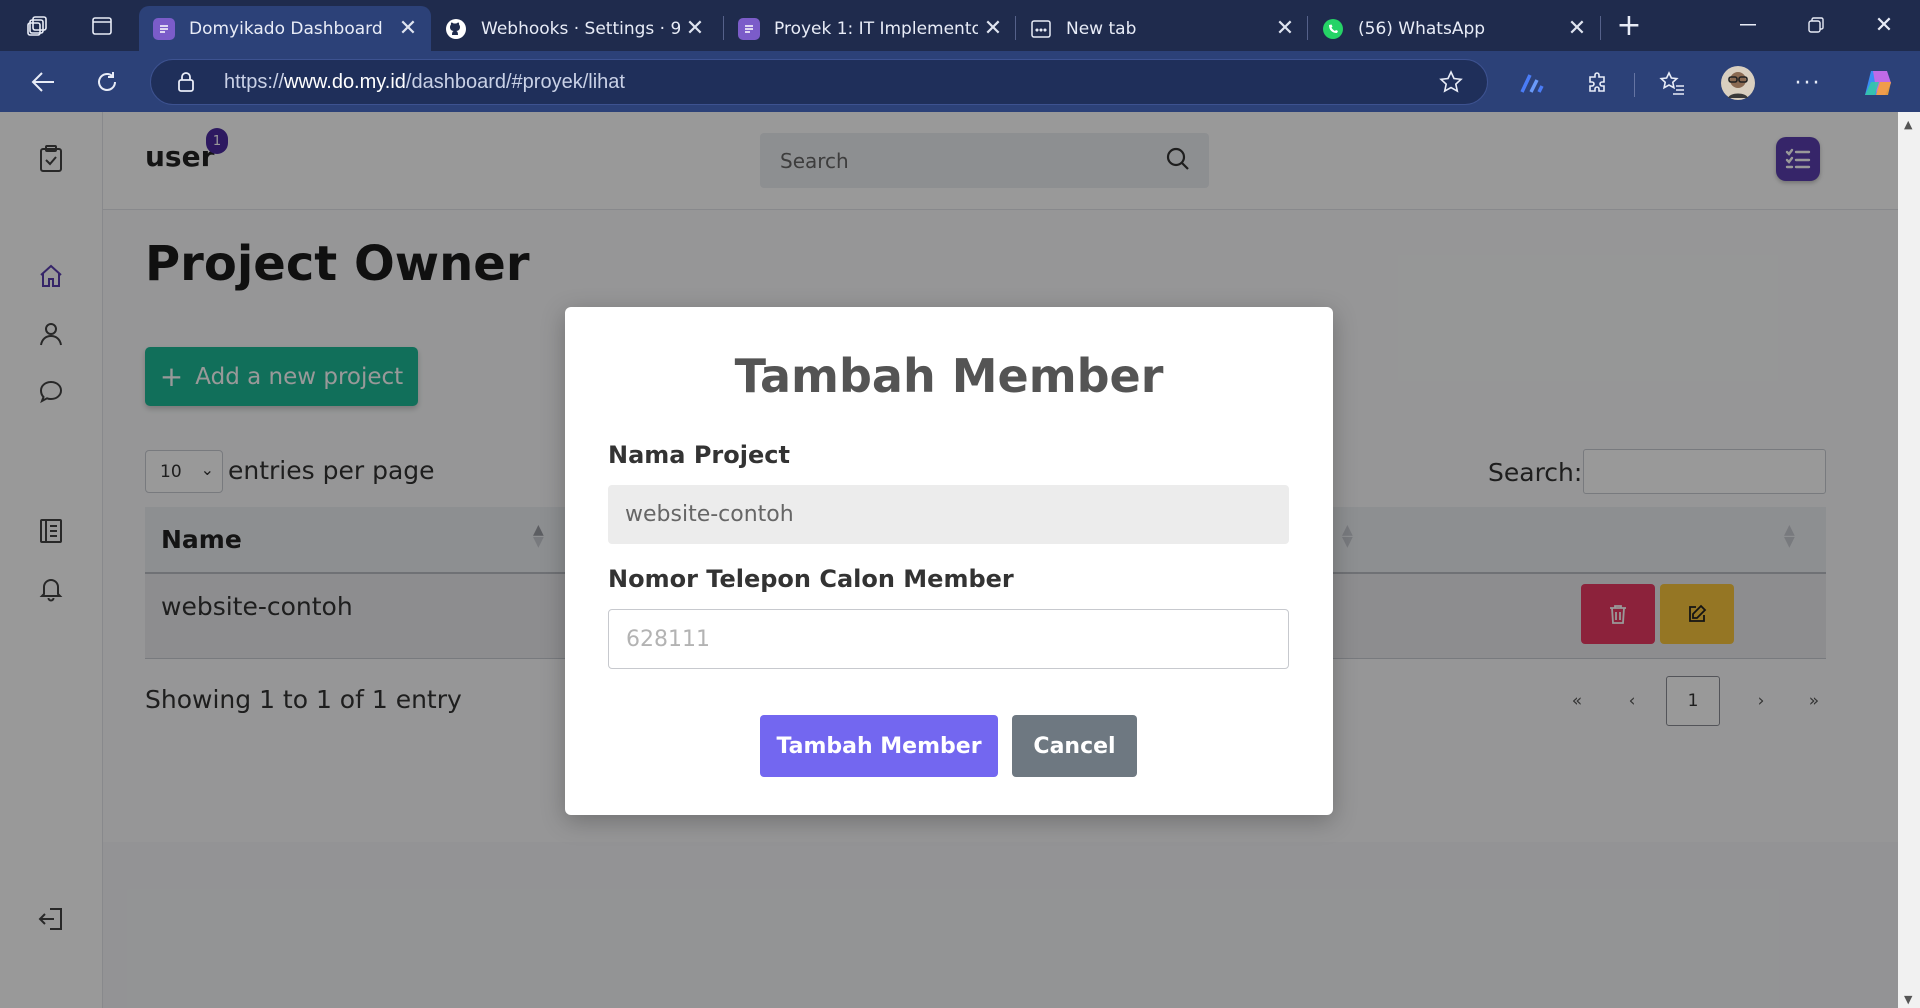 The width and height of the screenshot is (1920, 1008). Describe the element at coordinates (1909, 560) in the screenshot. I see `page-scrollbar: ▲ ▼` at that location.